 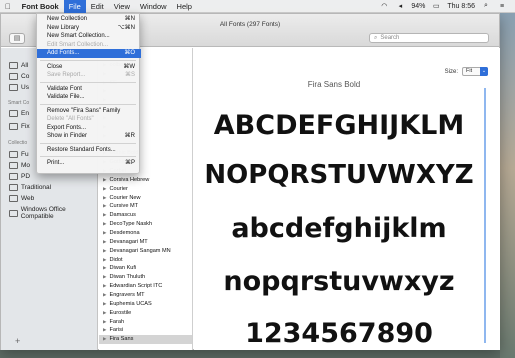 I want to click on font-list-item-label: Edwardian Script ITC, so click(x=136, y=286).